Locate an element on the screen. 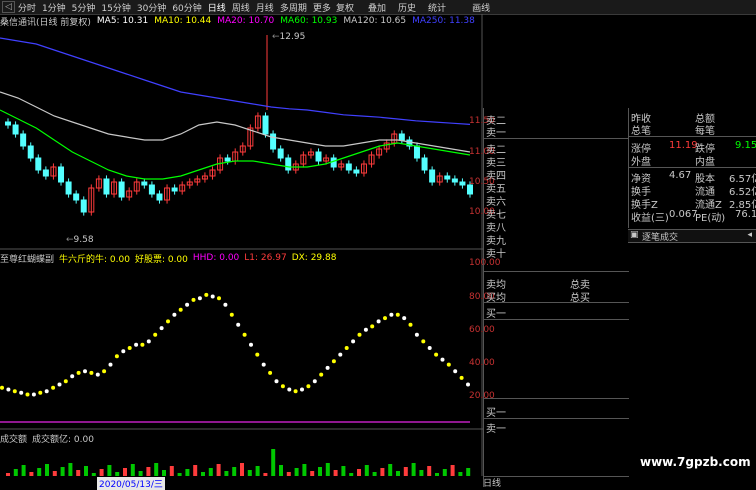 The image size is (756, 490). tick-trades-header: ▣ 逐笔成交 ◂ is located at coordinates (692, 236).